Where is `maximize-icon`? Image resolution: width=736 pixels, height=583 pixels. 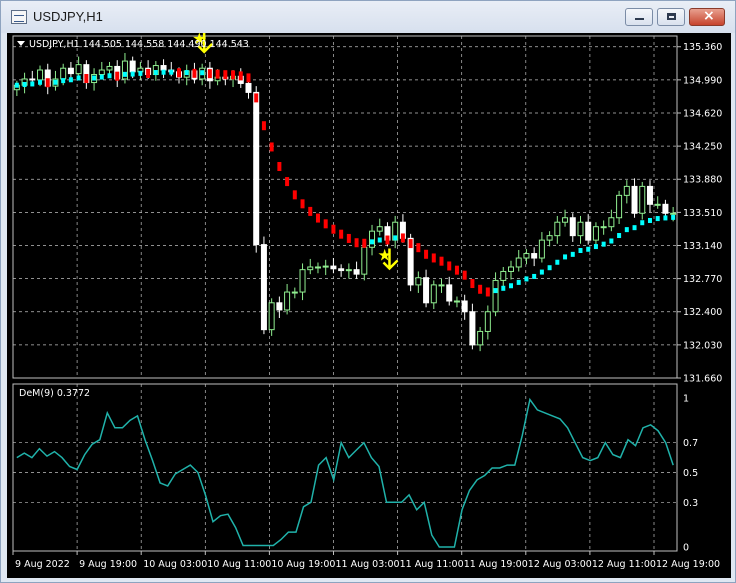 maximize-icon is located at coordinates (671, 16).